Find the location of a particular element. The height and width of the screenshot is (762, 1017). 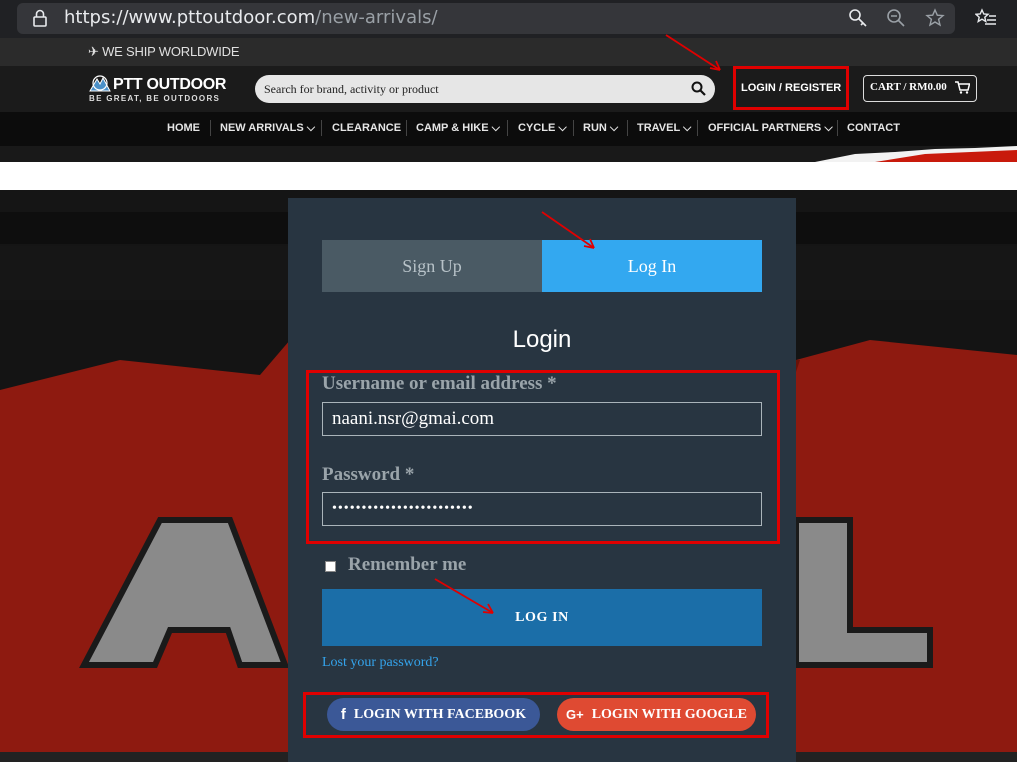

remember-me-label: Remember me is located at coordinates (407, 565).